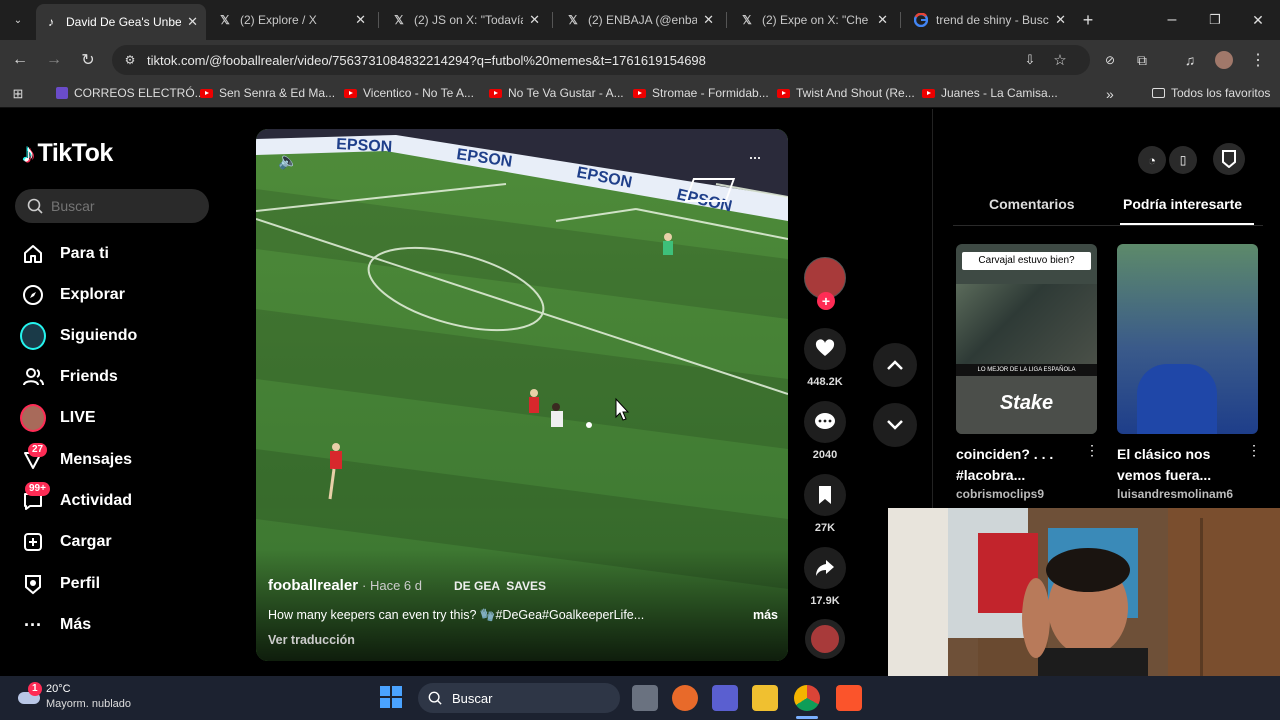  Describe the element at coordinates (643, 20) in the screenshot. I see `tab-title: (2) ENBAJA (@enbaja` at that location.